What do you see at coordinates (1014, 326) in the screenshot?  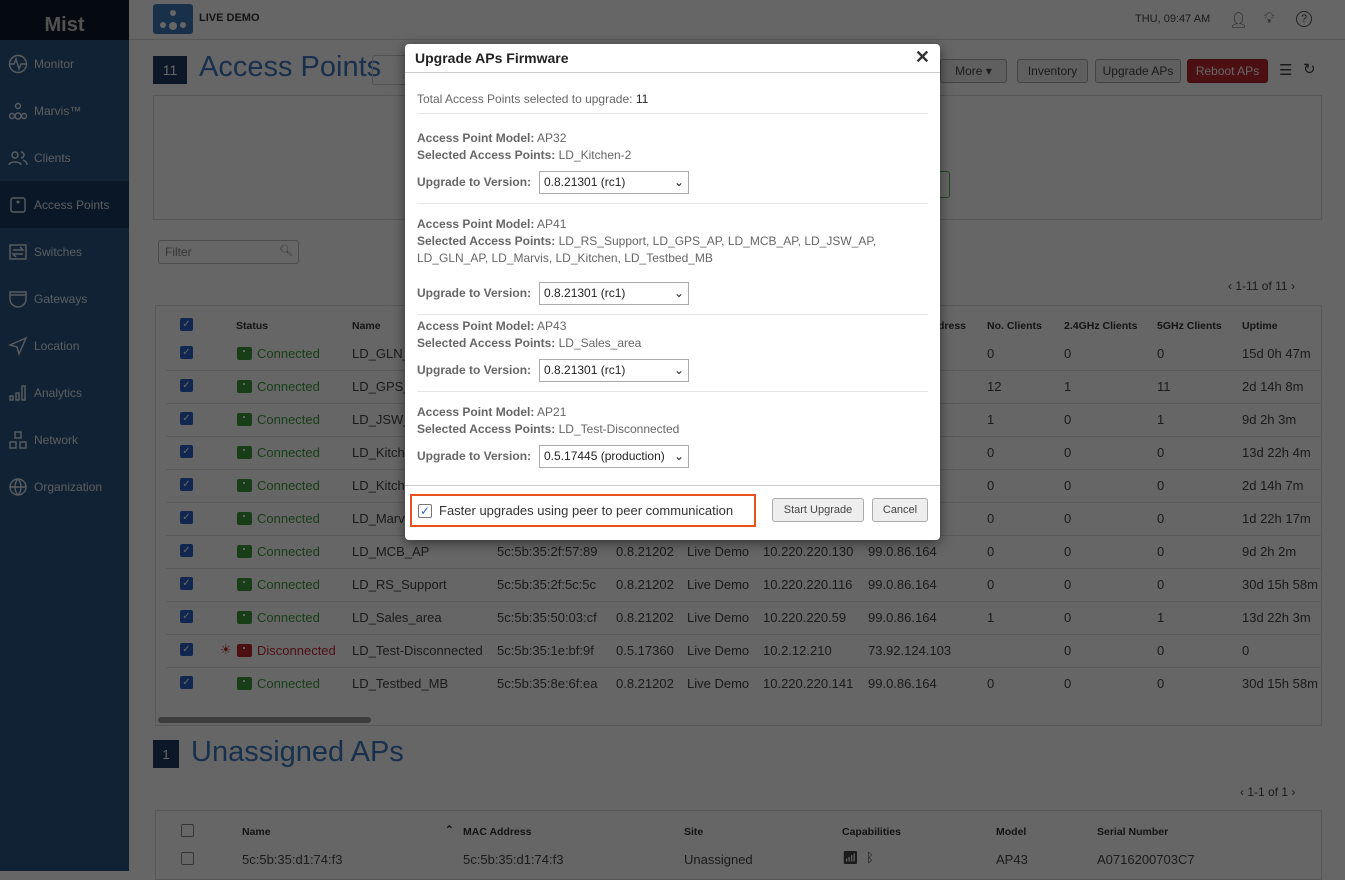 I see `col-clients: No. Clients` at bounding box center [1014, 326].